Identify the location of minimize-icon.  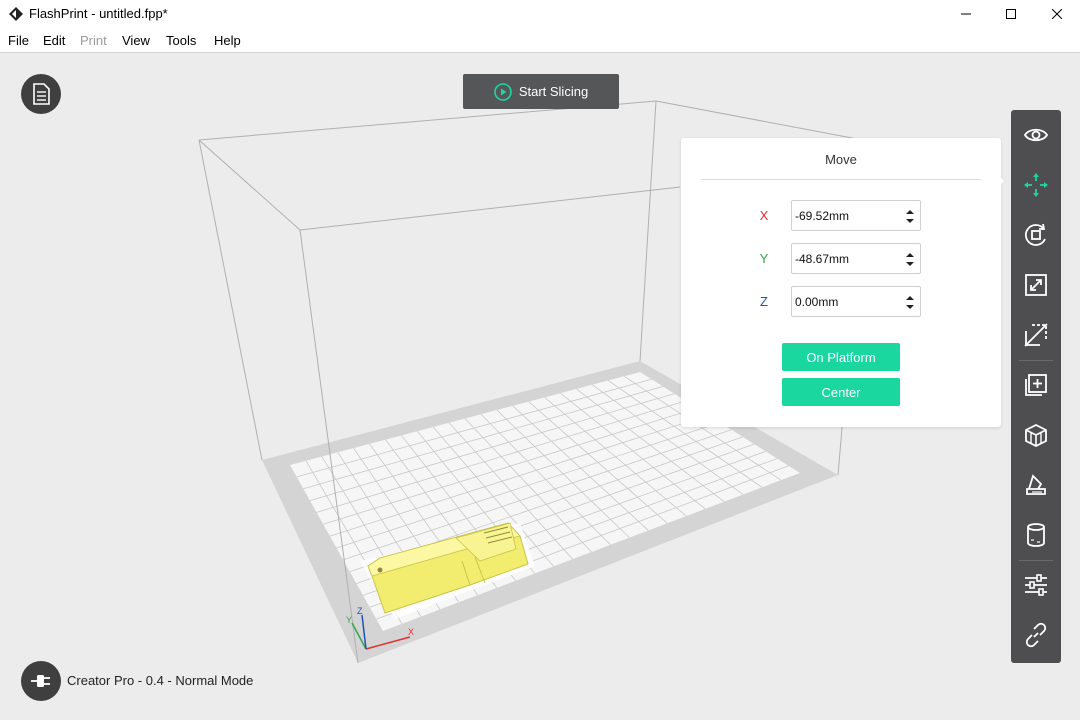
(966, 14).